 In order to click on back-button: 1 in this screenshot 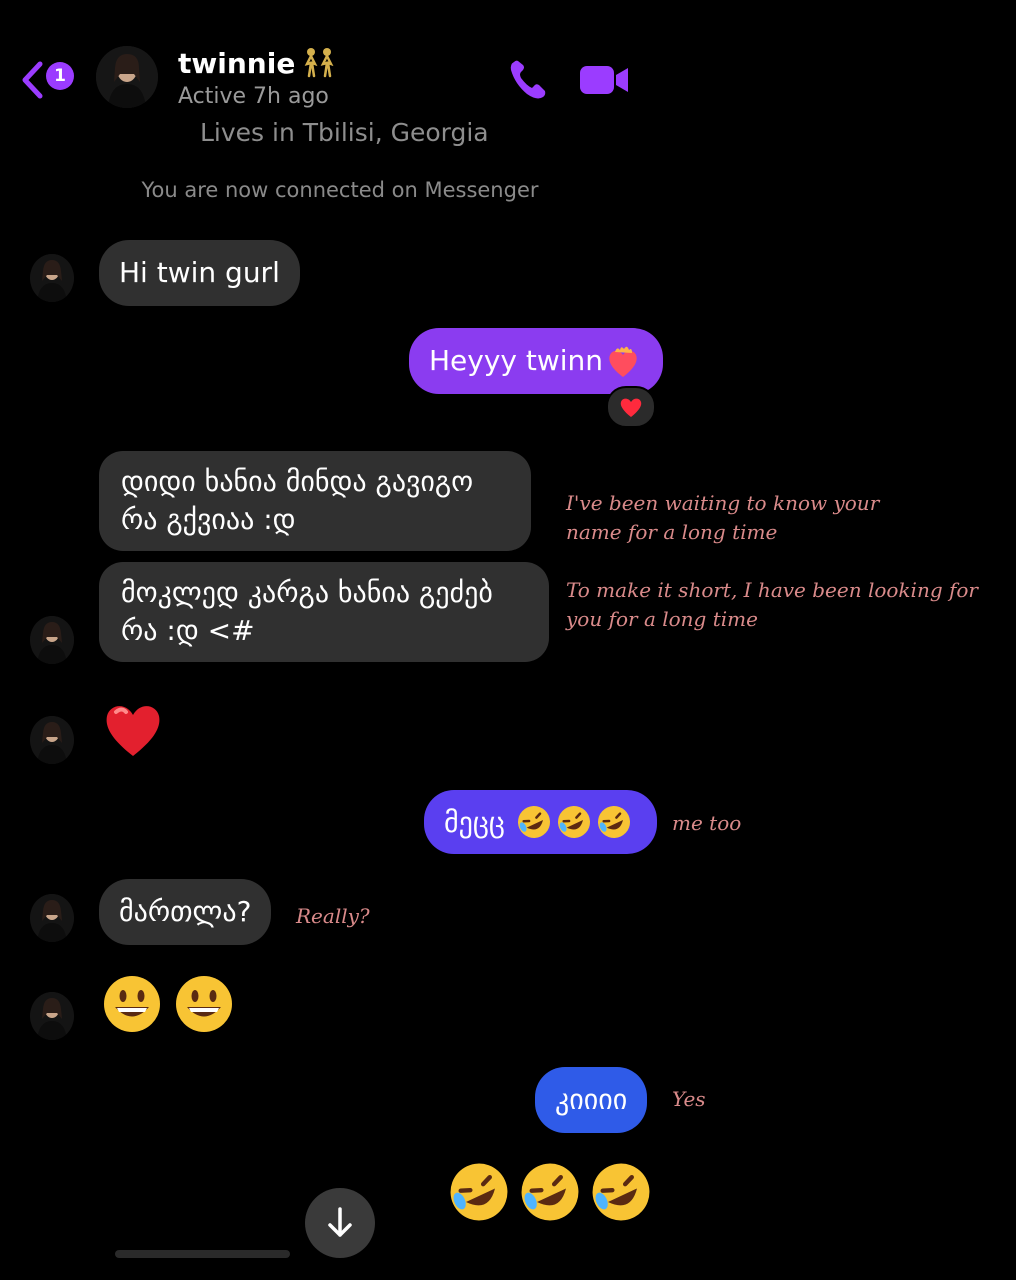, I will do `click(50, 78)`.